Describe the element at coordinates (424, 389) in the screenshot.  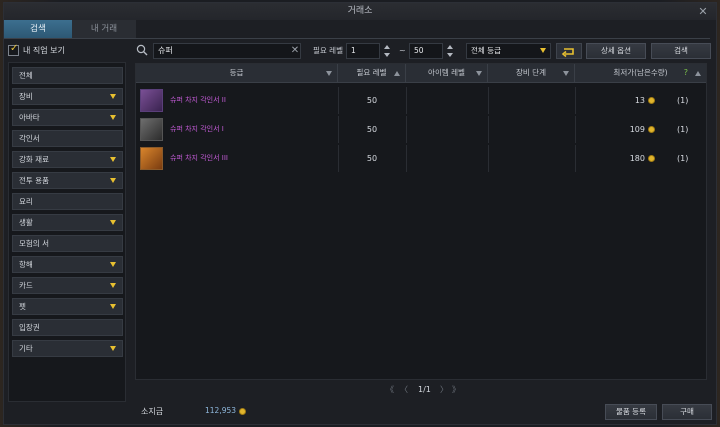
I see `page-indicator: 1/1` at that location.